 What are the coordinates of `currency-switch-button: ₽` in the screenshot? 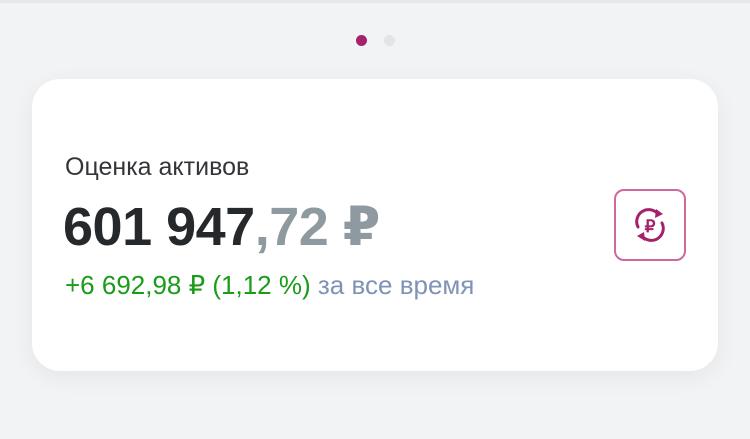 It's located at (650, 225).